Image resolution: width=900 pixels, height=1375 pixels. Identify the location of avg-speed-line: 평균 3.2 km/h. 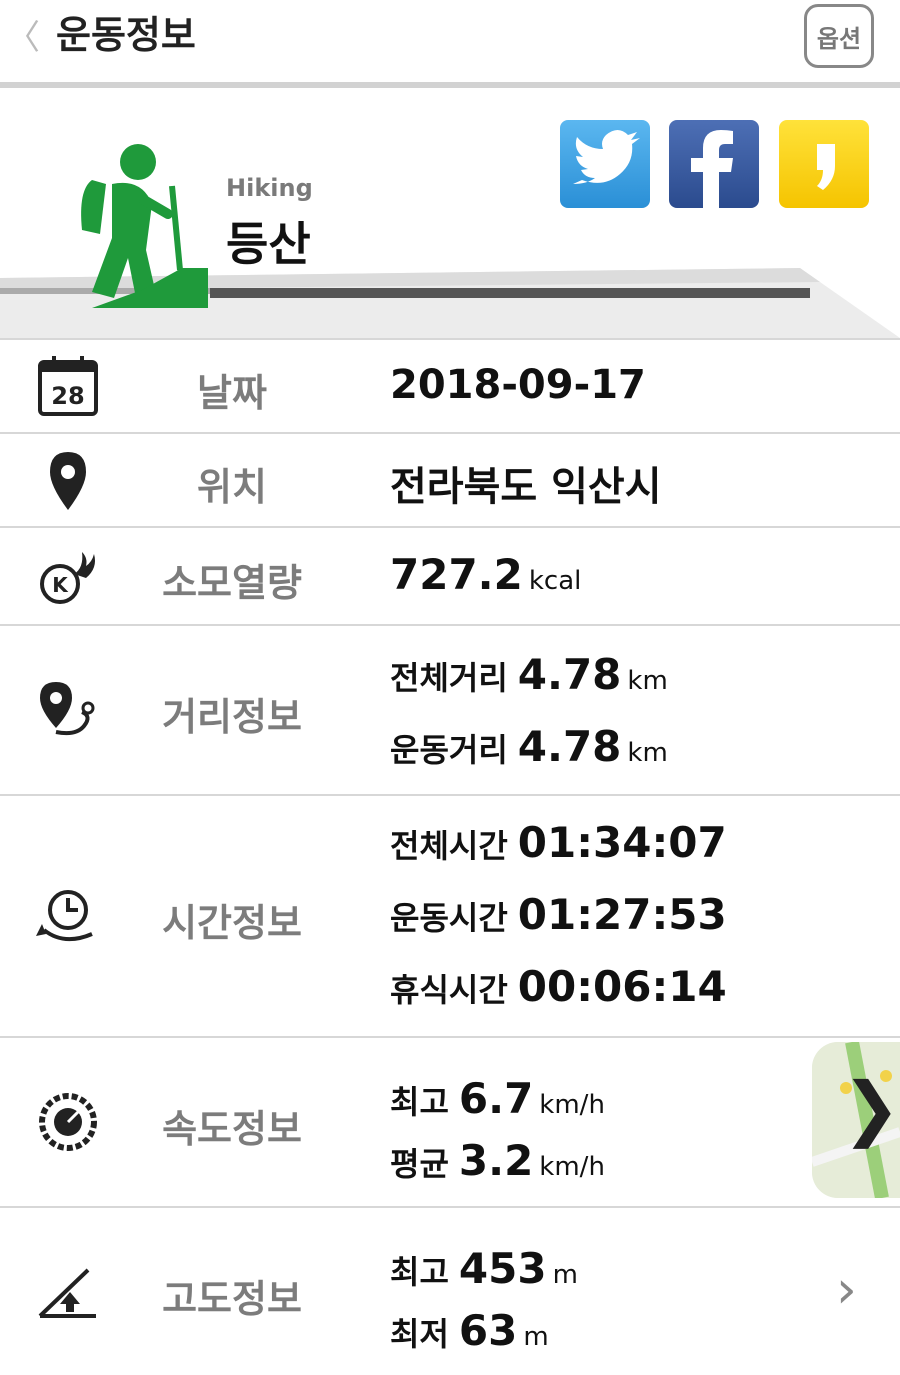
(497, 1160).